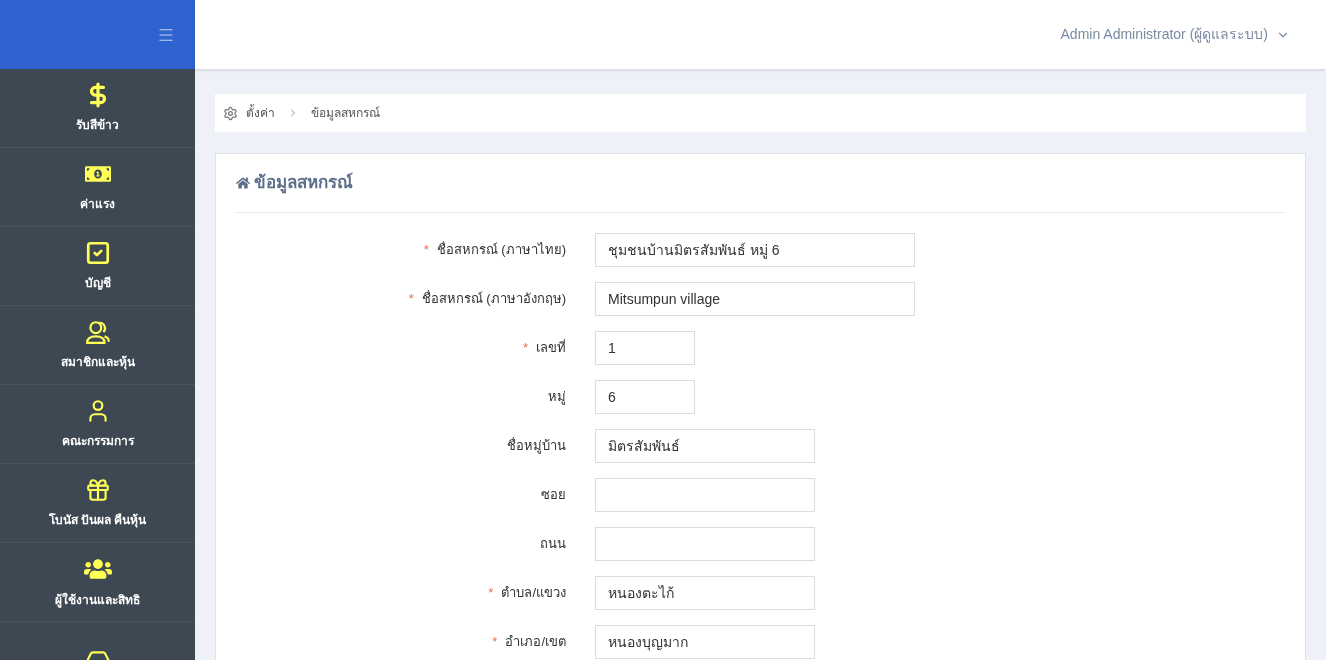 The height and width of the screenshot is (660, 1326). What do you see at coordinates (97, 345) in the screenshot?
I see `sidebar-item: สมาชิกและหุ้น` at bounding box center [97, 345].